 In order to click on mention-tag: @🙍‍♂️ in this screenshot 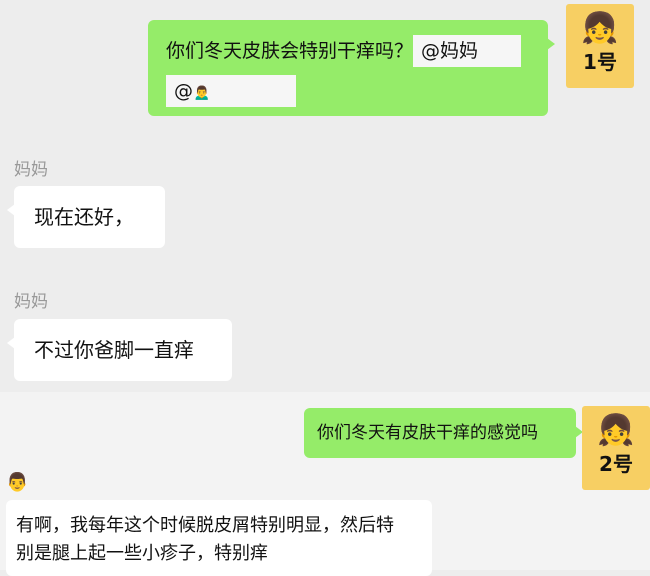, I will do `click(231, 91)`.